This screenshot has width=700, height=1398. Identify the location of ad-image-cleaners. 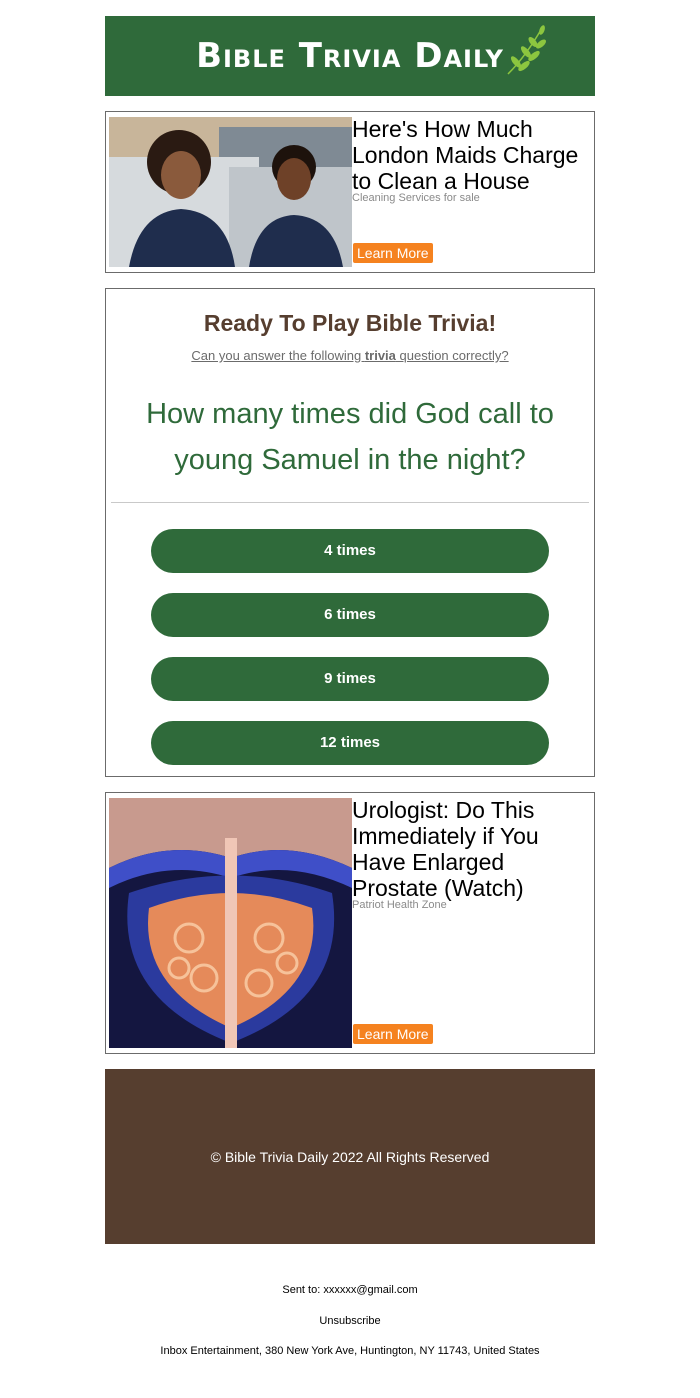
(230, 192).